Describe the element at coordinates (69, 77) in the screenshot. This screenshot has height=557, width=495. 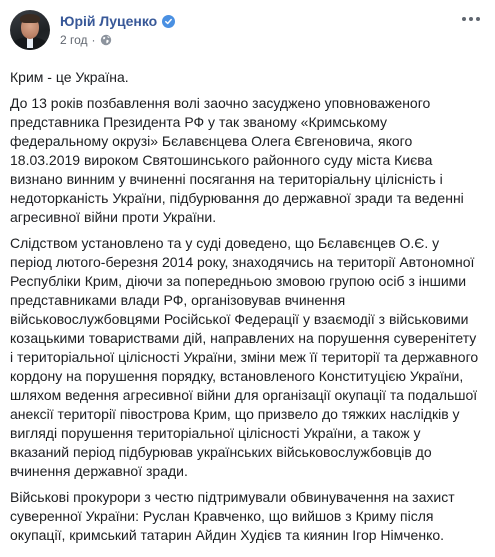
I see `post-paragraph: Крим - це Україна.` at that location.